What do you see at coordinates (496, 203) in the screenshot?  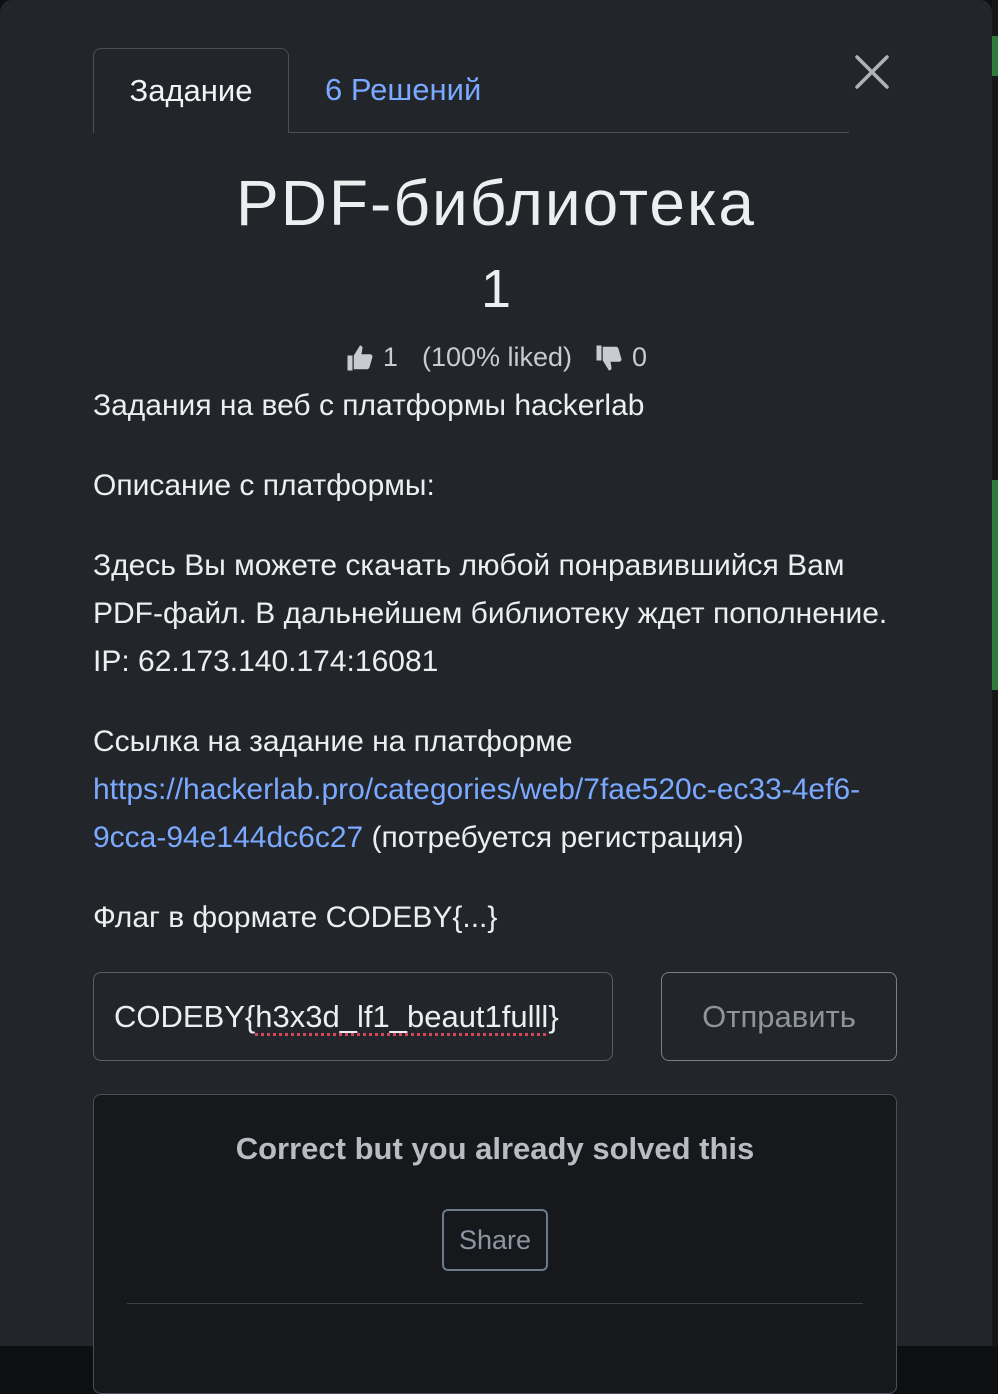 I see `challenge-title: PDF-библиотека` at bounding box center [496, 203].